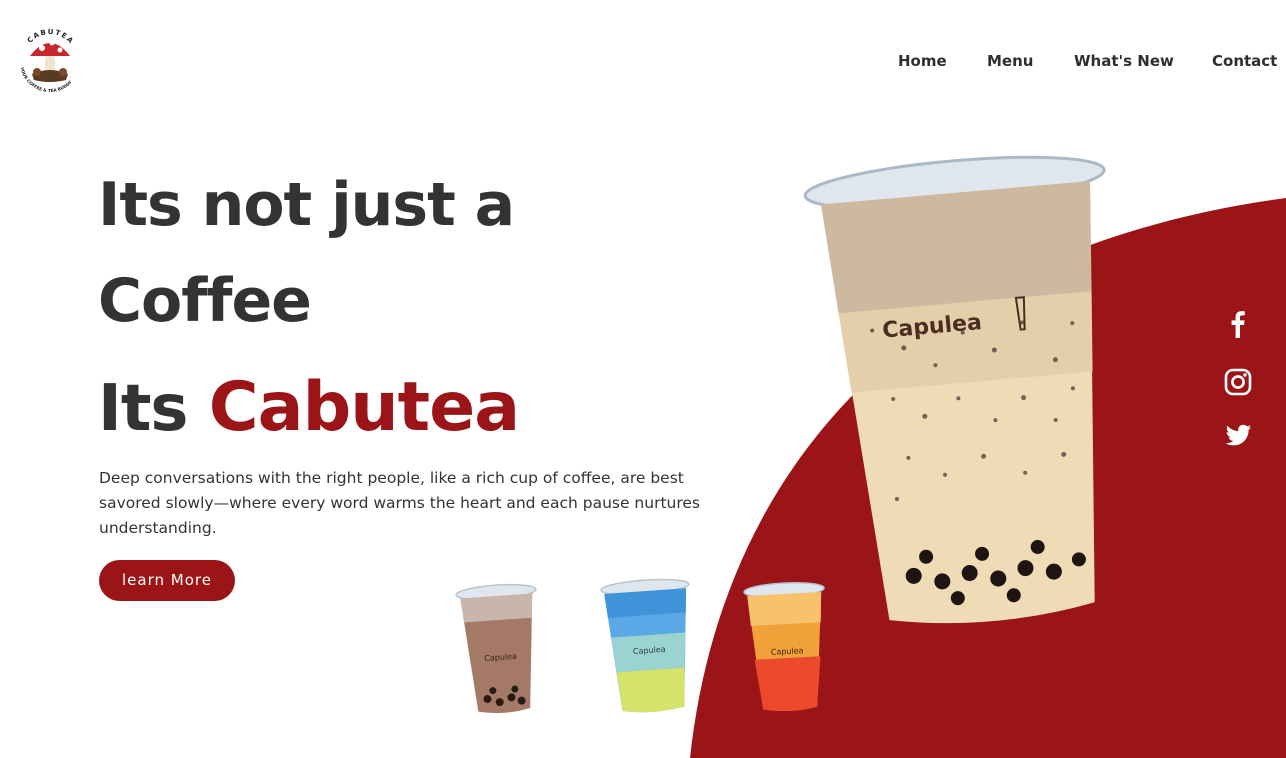 This screenshot has height=758, width=1286. I want to click on nav-whats-new-link: What's New, so click(1124, 61).